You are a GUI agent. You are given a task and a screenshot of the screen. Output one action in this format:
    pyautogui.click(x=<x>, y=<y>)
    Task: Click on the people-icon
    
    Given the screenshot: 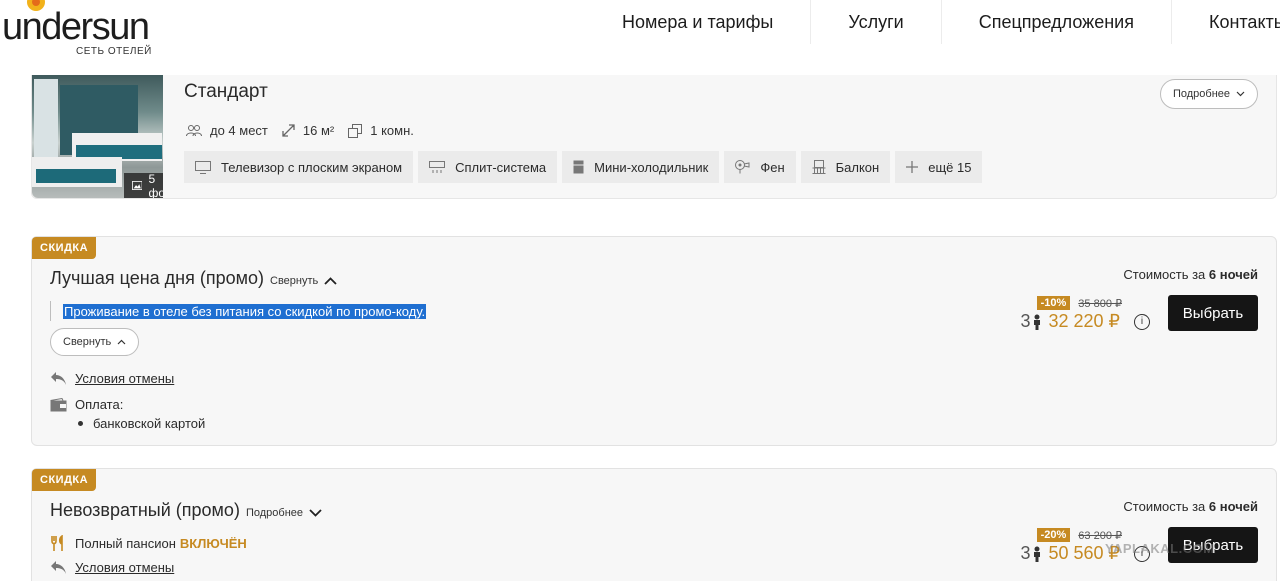 What is the action you would take?
    pyautogui.click(x=194, y=130)
    